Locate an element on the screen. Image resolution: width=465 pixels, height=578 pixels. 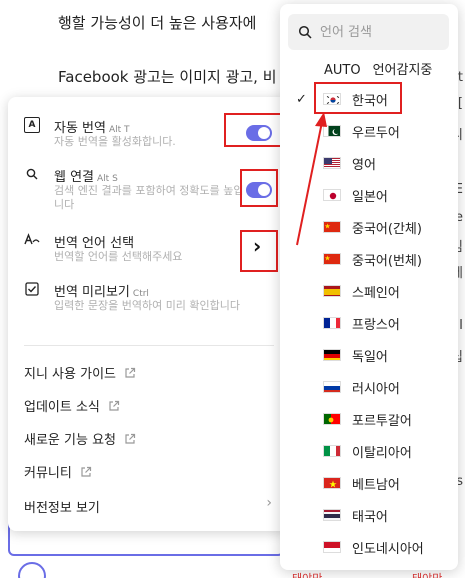
send-button is located at coordinates (32, 570).